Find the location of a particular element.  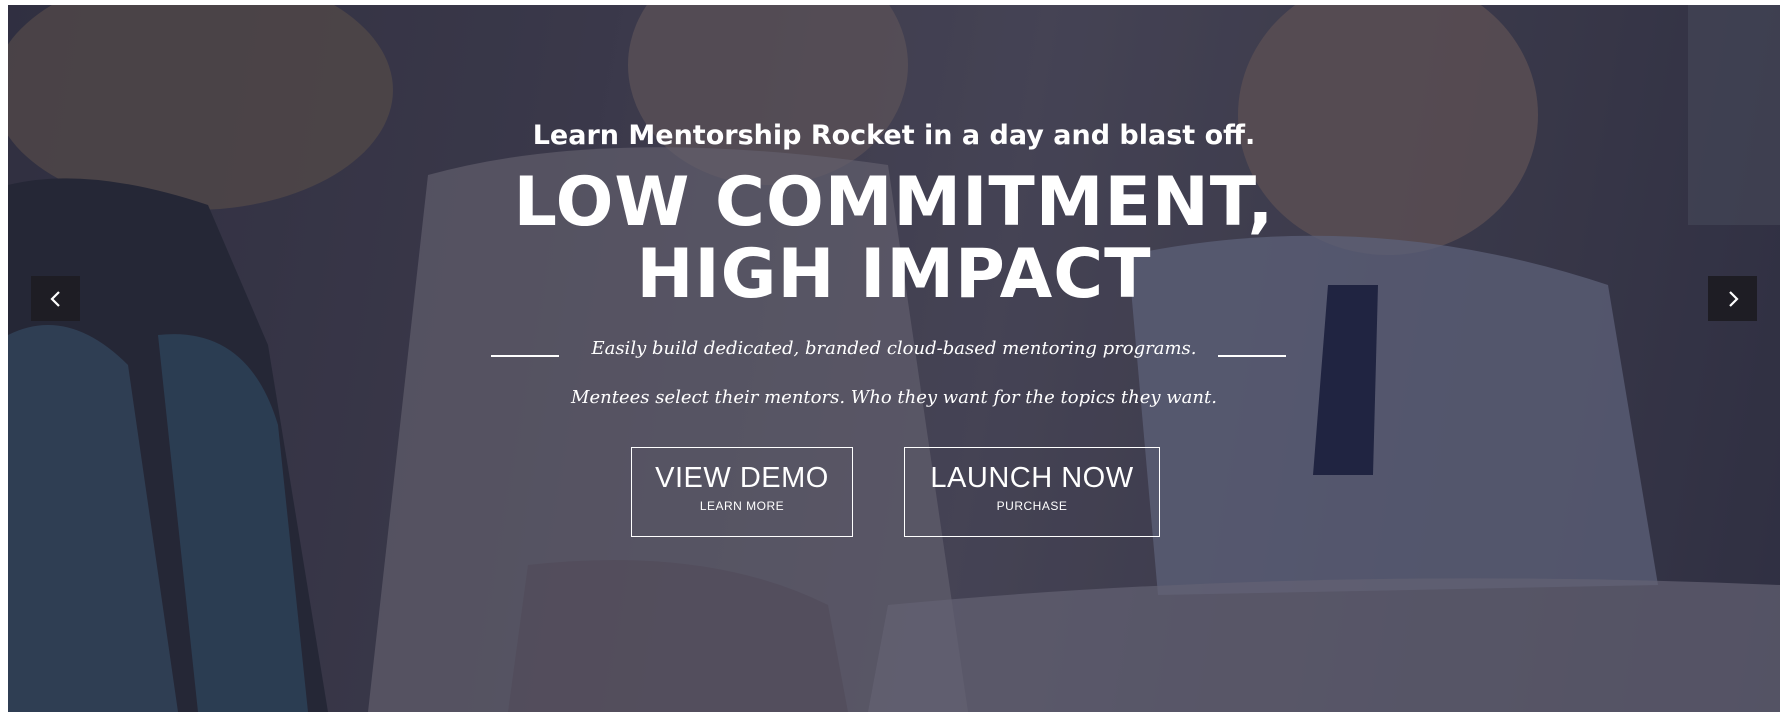

view-demo-label: VIEW DEMO is located at coordinates (742, 478).